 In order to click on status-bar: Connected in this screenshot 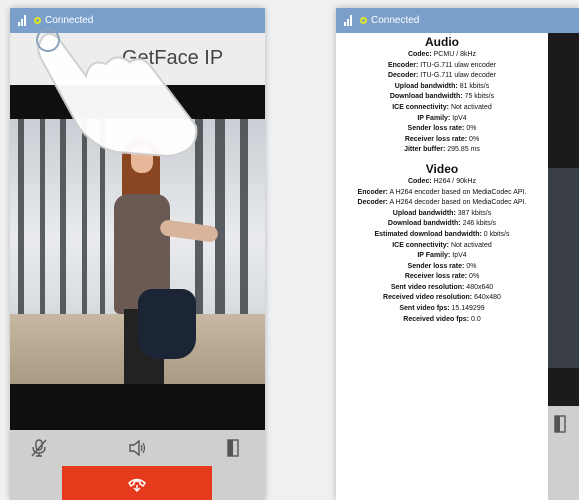, I will do `click(457, 20)`.